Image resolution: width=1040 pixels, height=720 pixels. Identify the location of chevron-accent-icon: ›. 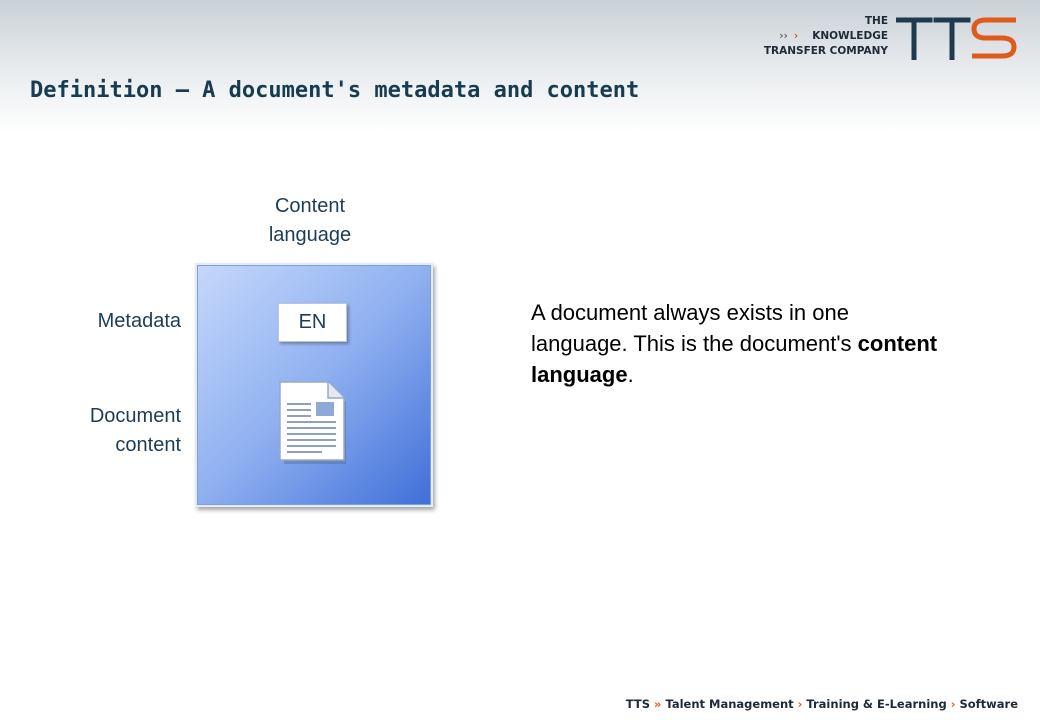
(796, 36).